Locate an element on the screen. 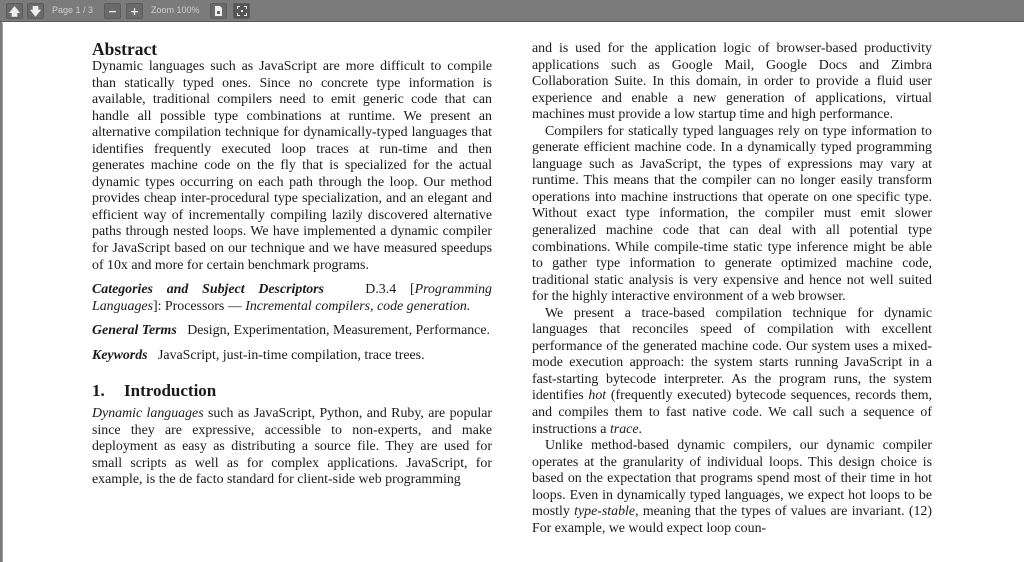  fullscreen-icon is located at coordinates (241, 11).